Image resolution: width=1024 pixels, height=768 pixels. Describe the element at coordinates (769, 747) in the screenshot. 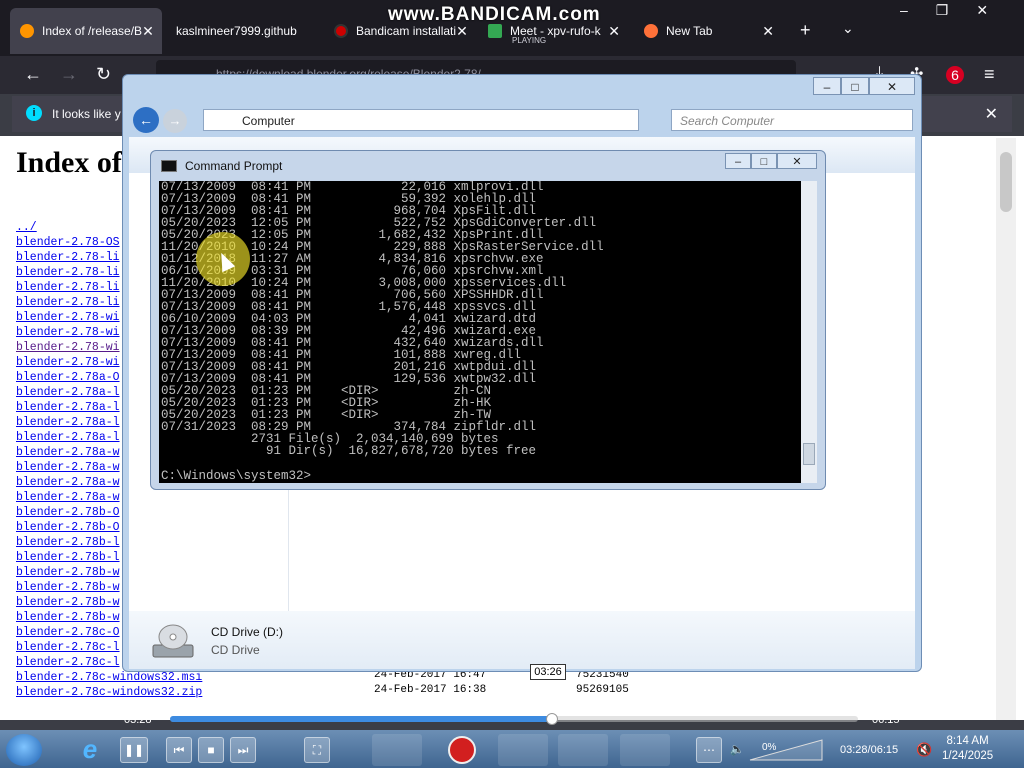

I see `volume-percent: 0%` at that location.